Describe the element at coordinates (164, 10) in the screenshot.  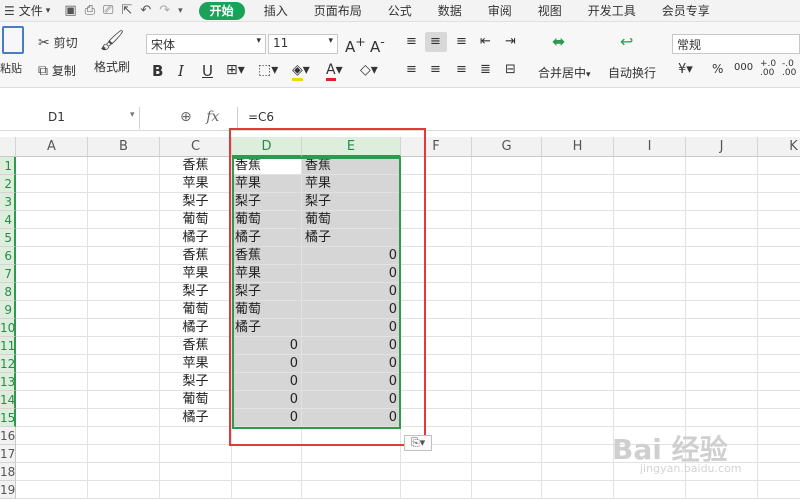
I see `redo-icon: ↷` at that location.